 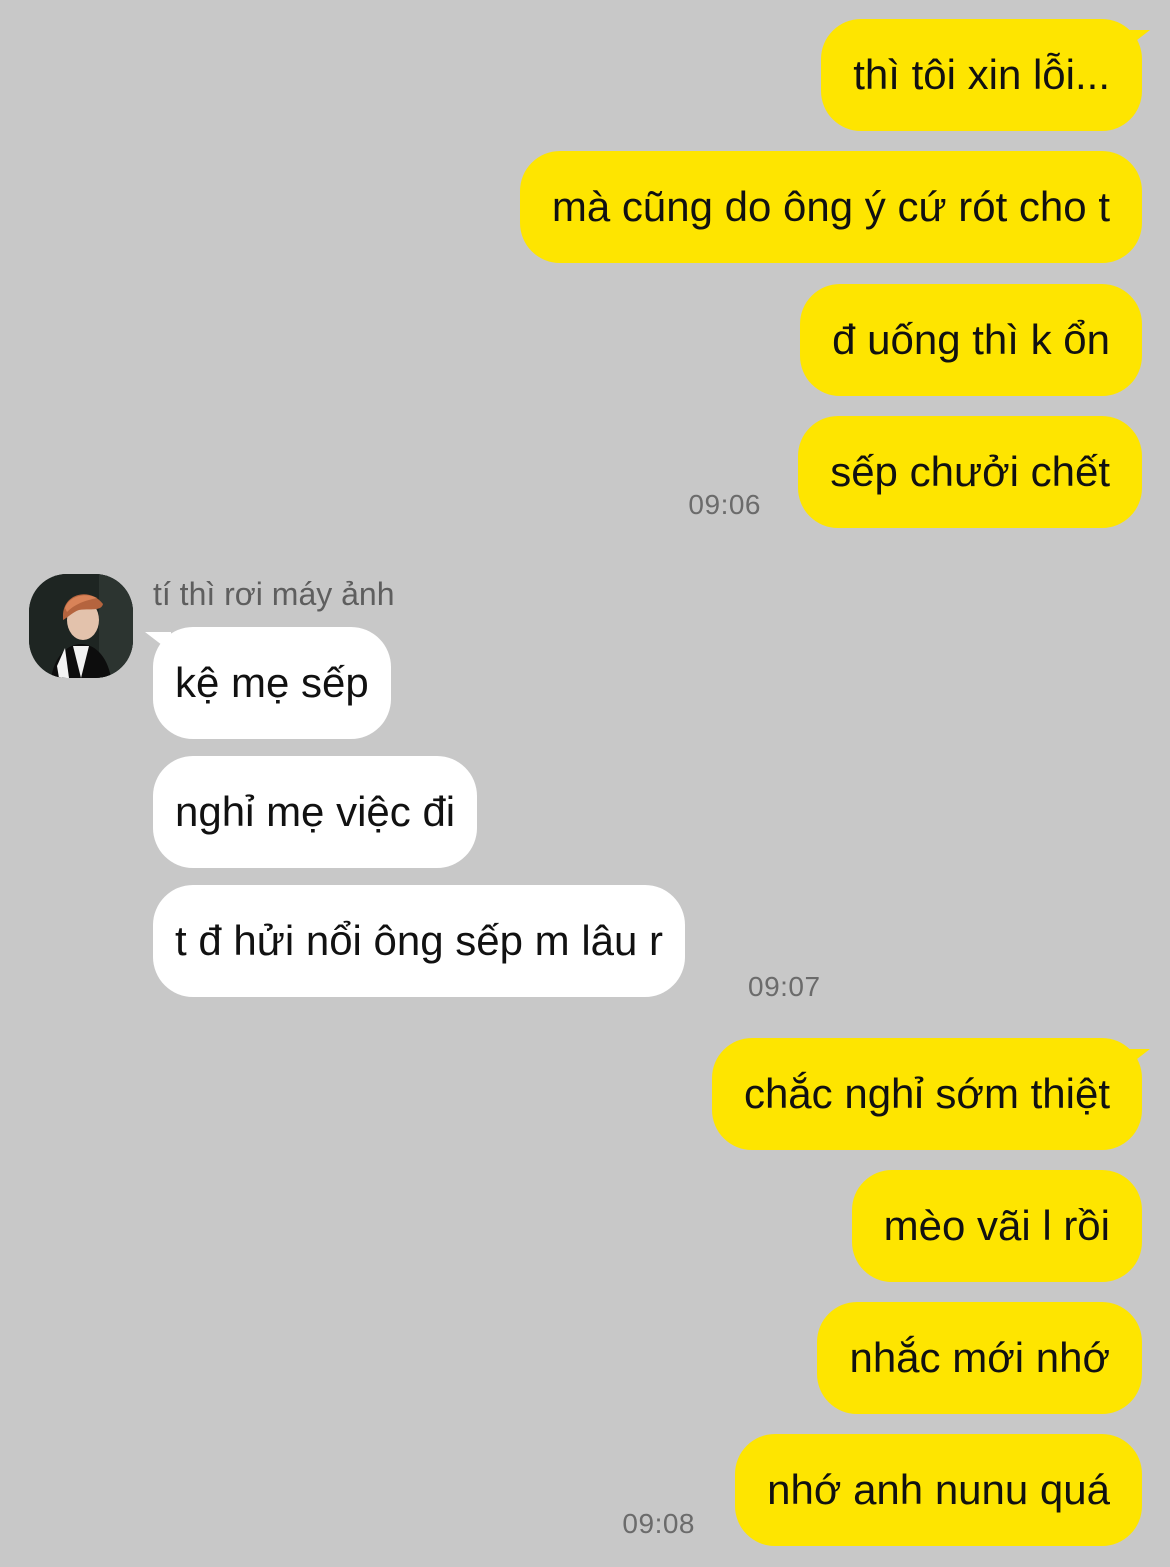 What do you see at coordinates (926, 1094) in the screenshot?
I see `outgoing-message: chắc nghỉ sớm thiệt` at bounding box center [926, 1094].